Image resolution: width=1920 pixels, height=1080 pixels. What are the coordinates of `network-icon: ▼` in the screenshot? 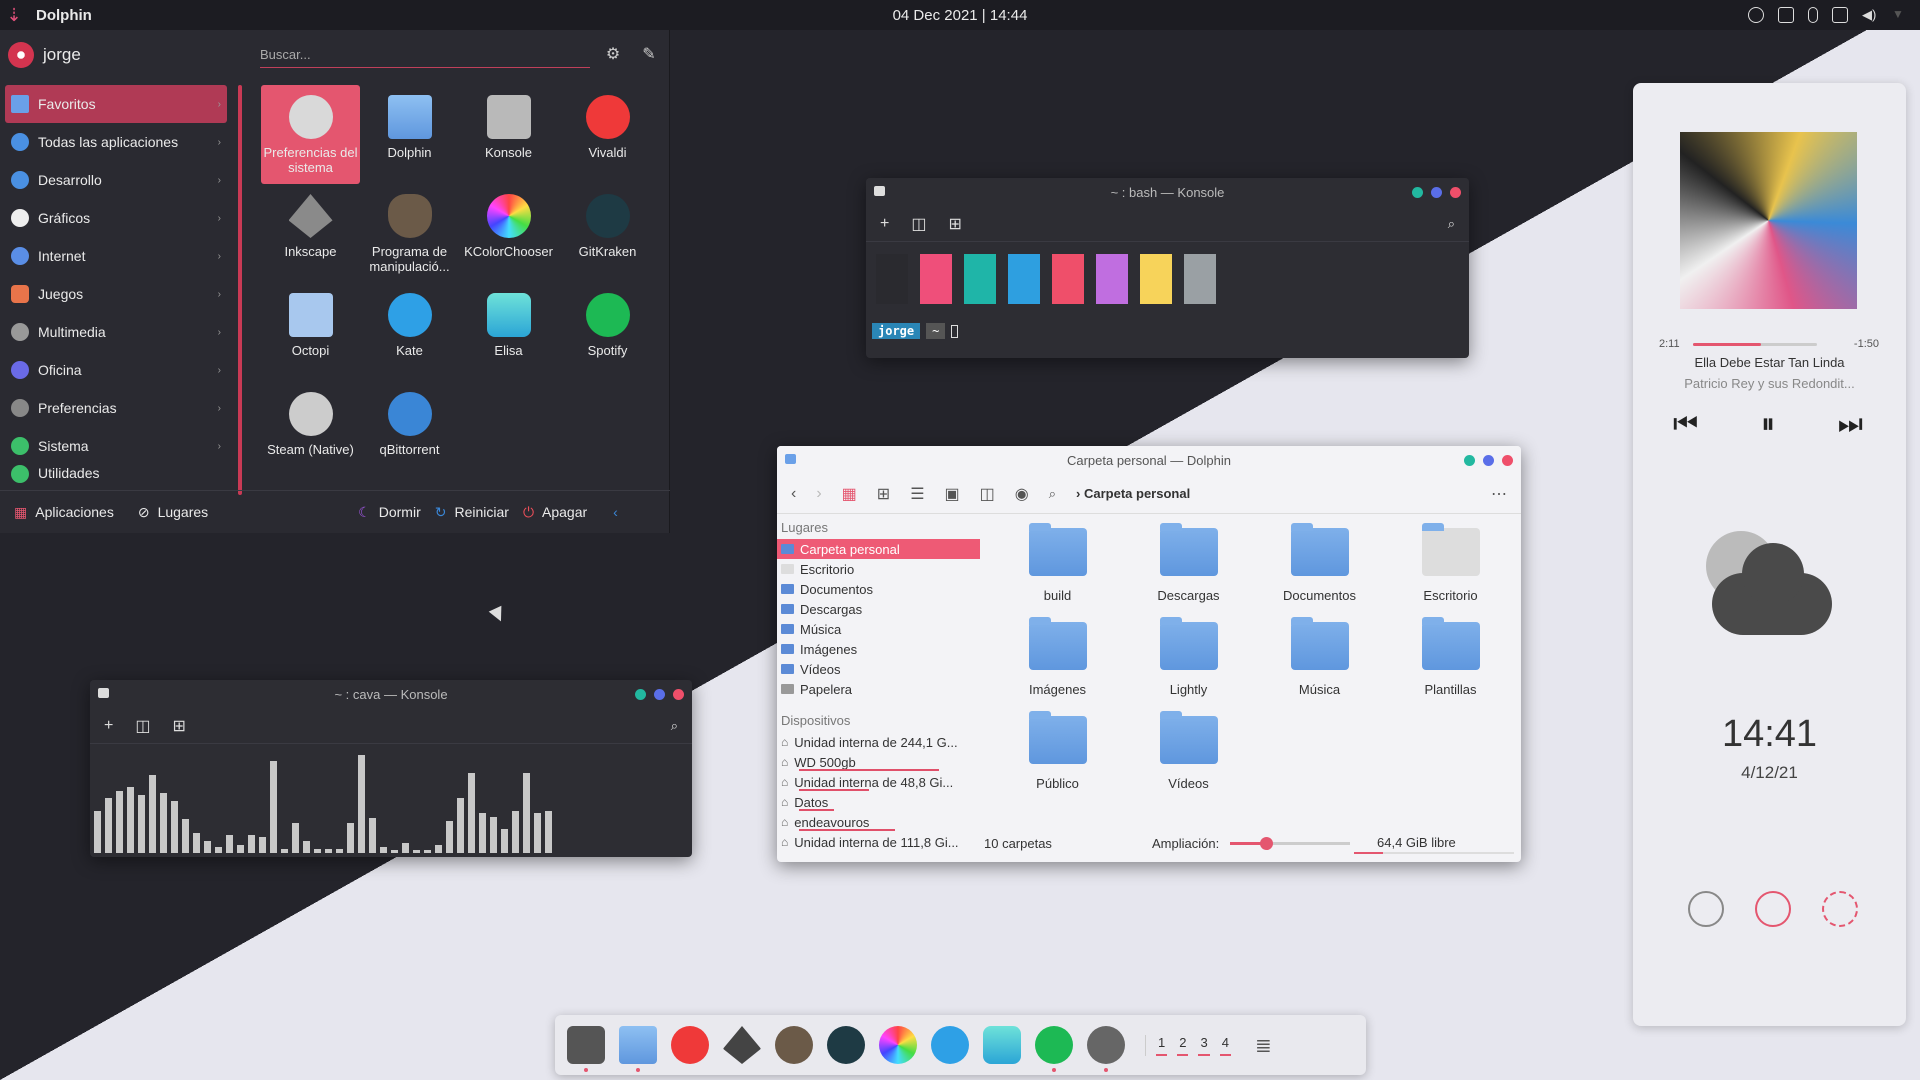 It's located at (1900, 15).